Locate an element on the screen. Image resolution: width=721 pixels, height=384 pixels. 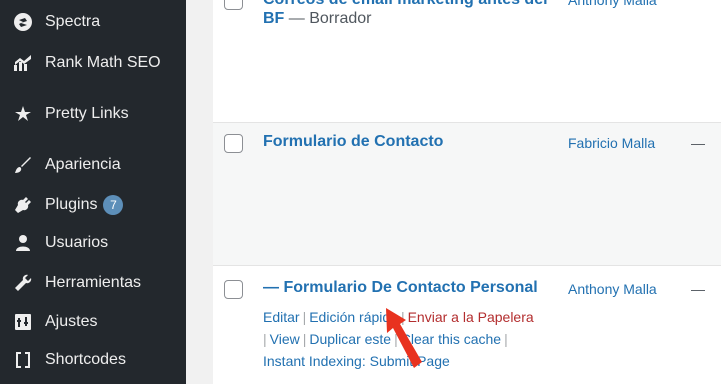
sidebar-item-herramientas: Herramientas is located at coordinates (93, 283).